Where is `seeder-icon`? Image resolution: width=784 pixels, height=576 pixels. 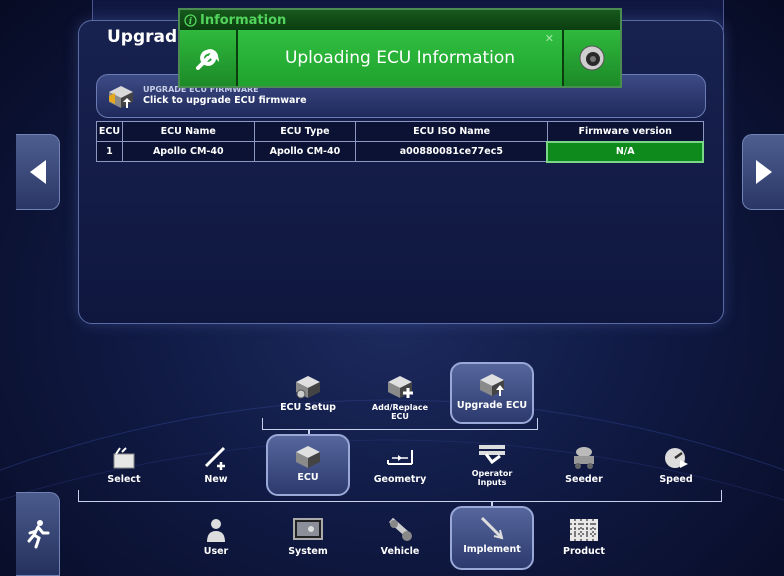 seeder-icon is located at coordinates (584, 458).